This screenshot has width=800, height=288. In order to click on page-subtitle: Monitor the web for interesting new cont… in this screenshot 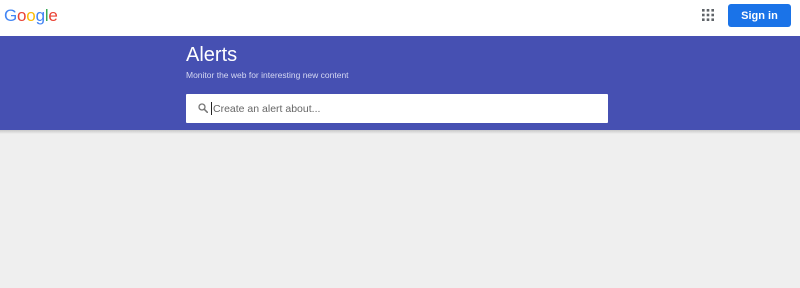, I will do `click(267, 75)`.